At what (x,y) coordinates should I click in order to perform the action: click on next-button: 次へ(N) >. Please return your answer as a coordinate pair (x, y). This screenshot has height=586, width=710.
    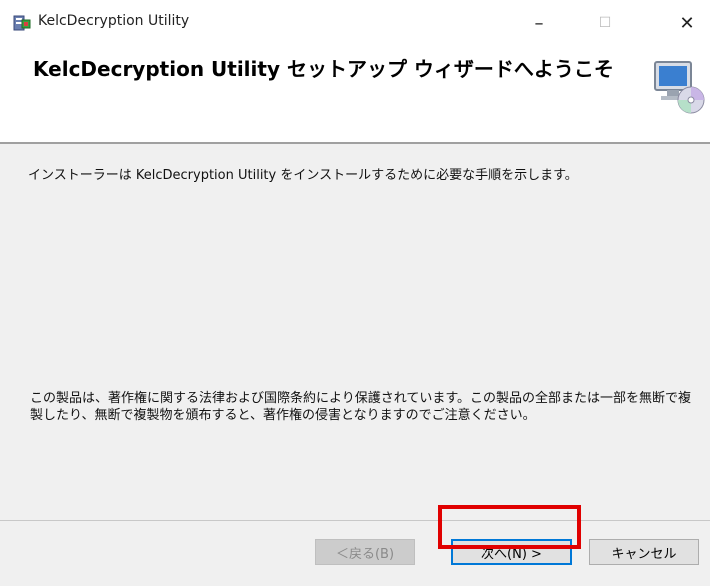
    Looking at the image, I should click on (511, 552).